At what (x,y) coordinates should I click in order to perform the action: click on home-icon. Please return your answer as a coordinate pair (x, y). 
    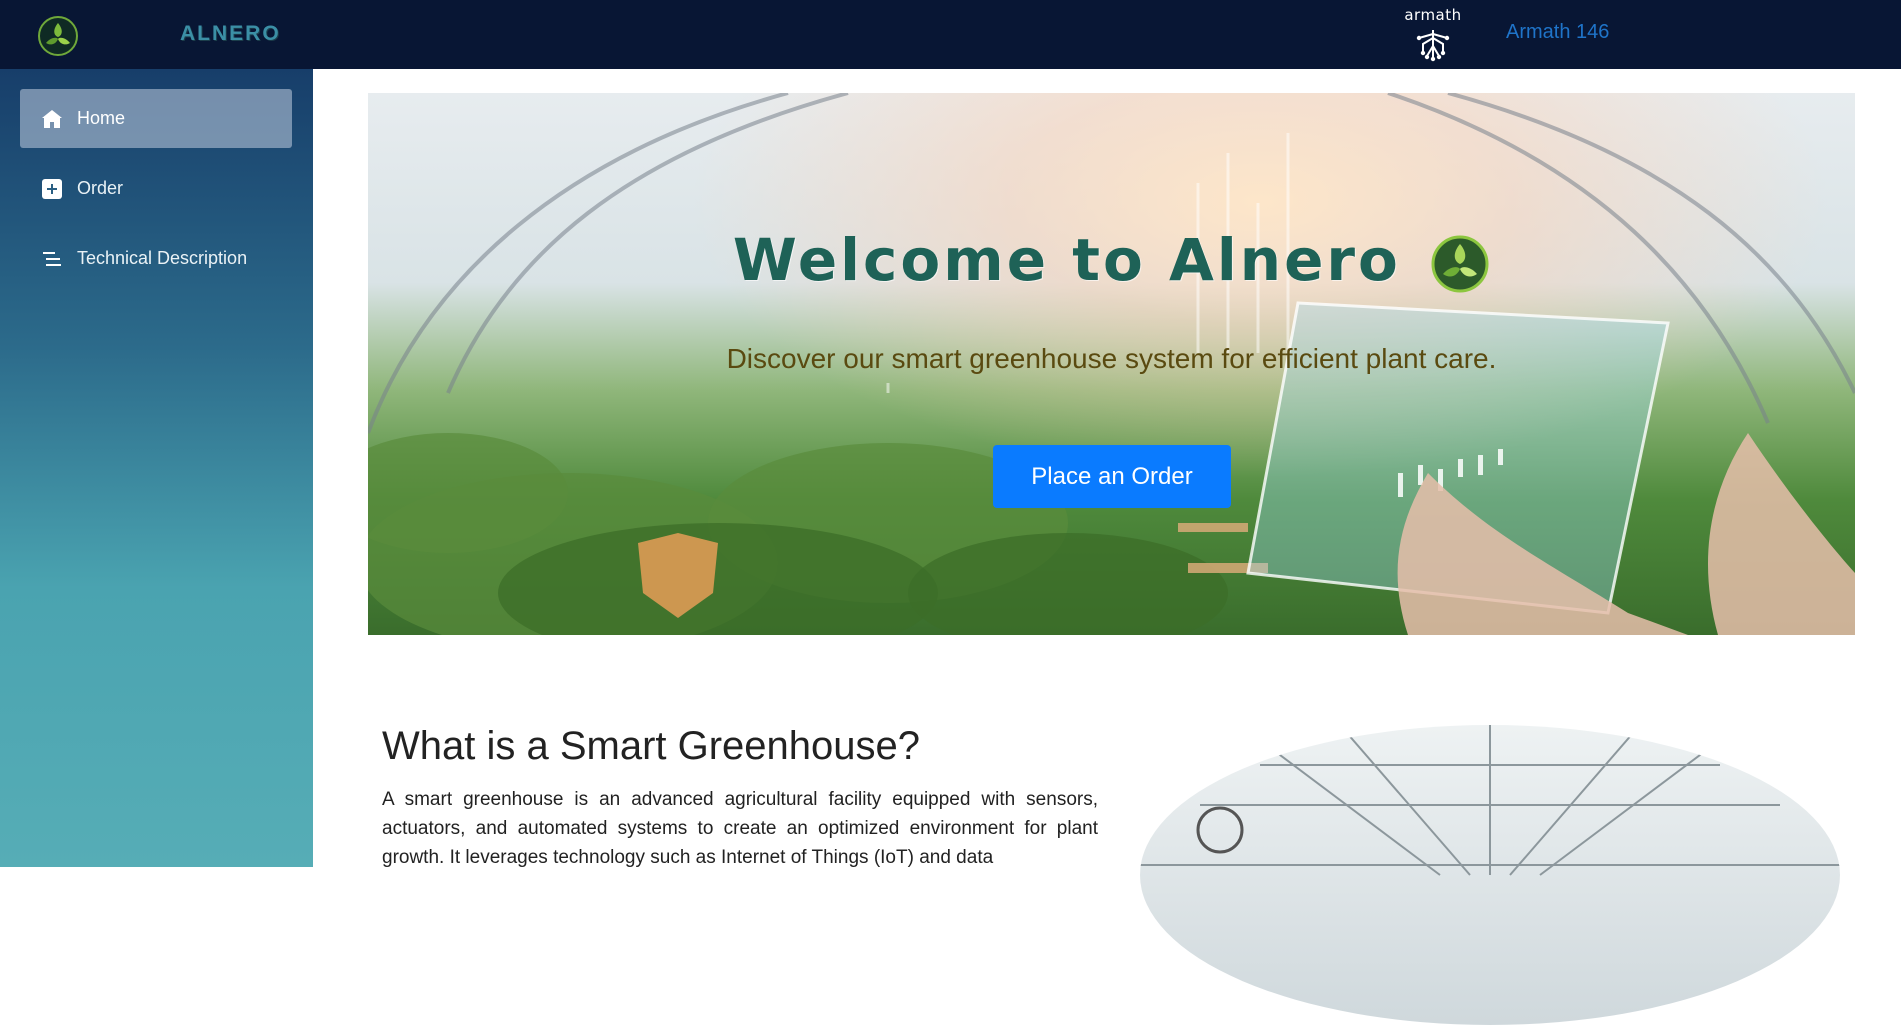
    Looking at the image, I should click on (52, 119).